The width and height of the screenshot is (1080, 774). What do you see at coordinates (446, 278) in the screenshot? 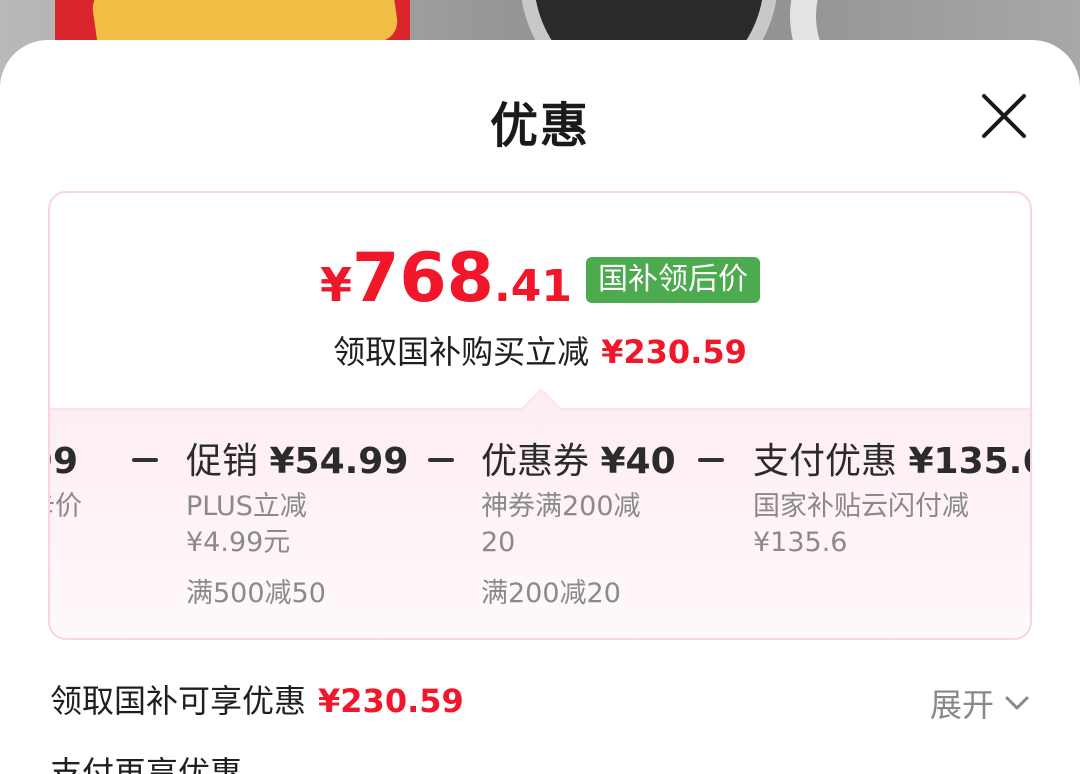
I see `final-price: ¥768.41` at bounding box center [446, 278].